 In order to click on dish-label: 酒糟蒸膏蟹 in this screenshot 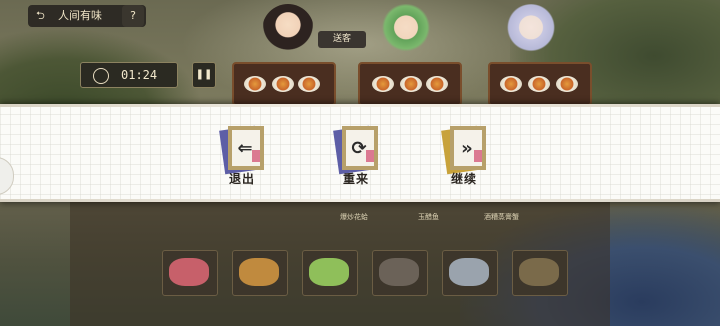, I will do `click(501, 217)`.